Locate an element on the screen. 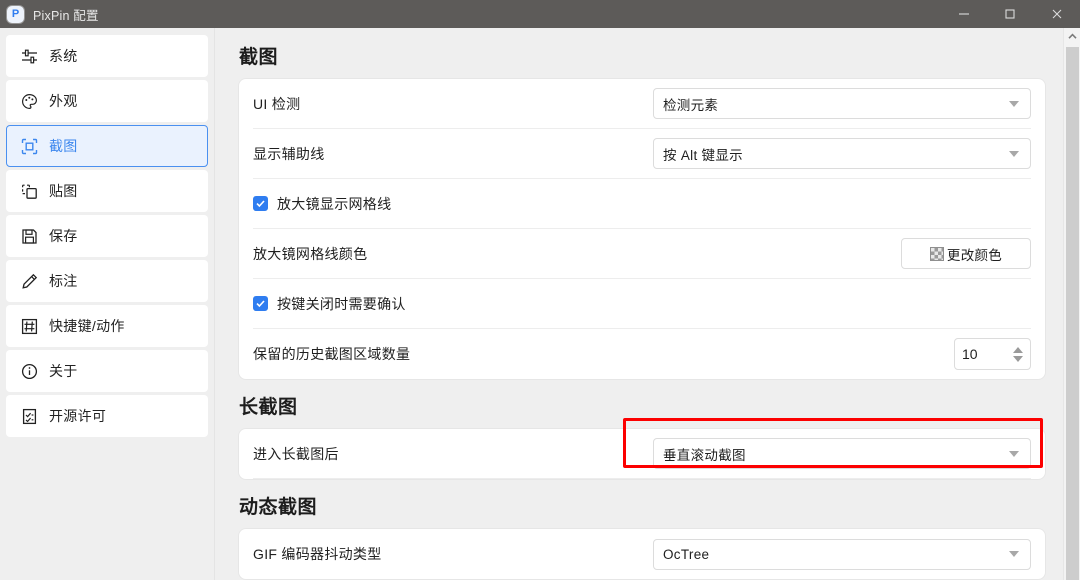  capture-icon is located at coordinates (29, 146).